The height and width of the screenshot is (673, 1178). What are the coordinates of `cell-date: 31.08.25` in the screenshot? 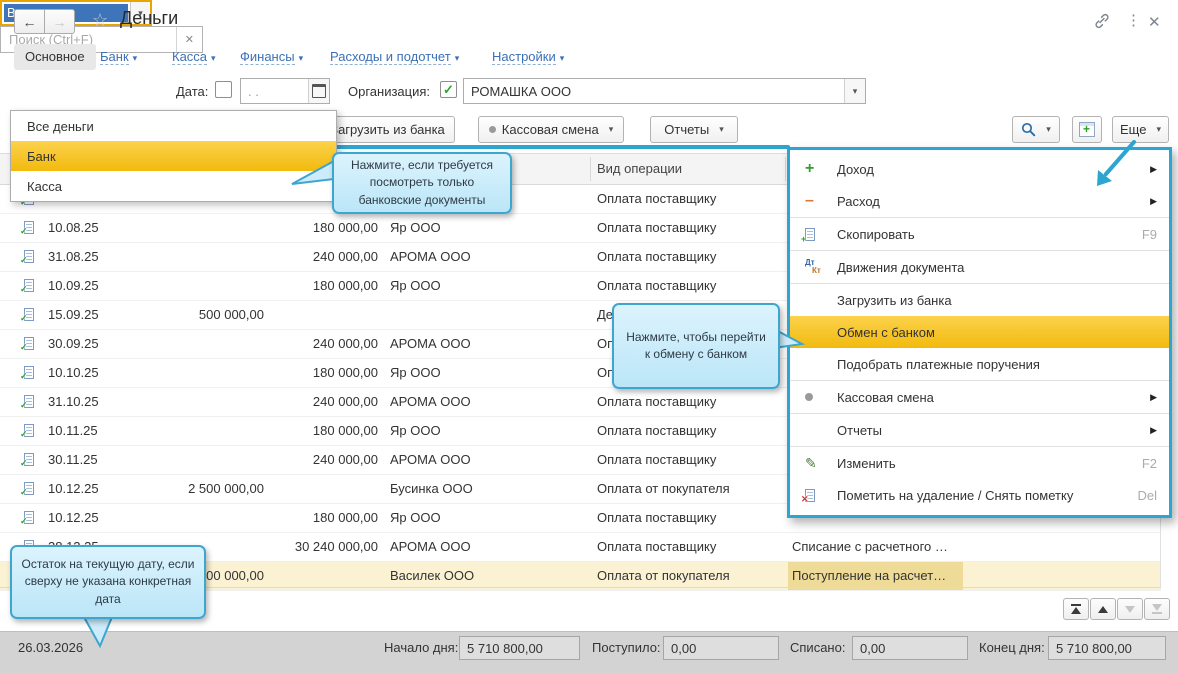 It's located at (73, 256).